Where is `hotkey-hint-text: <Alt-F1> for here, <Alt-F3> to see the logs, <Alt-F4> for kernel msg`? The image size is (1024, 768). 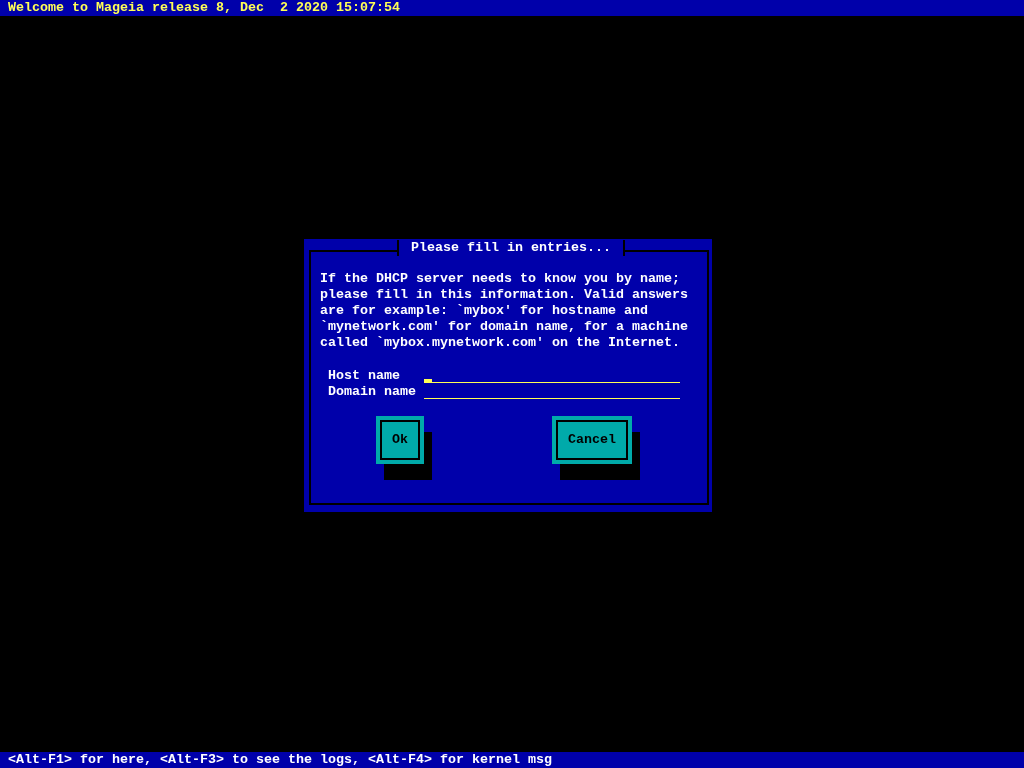 hotkey-hint-text: <Alt-F1> for here, <Alt-F3> to see the logs, <Alt-F4> for kernel msg is located at coordinates (279, 760).